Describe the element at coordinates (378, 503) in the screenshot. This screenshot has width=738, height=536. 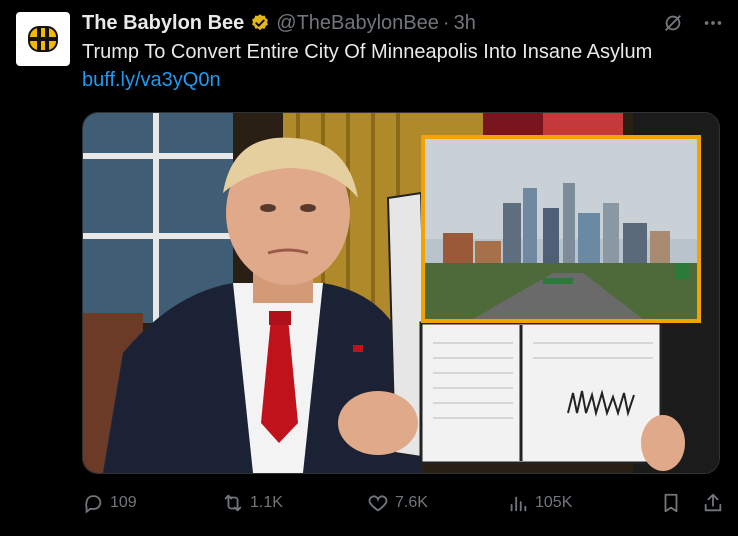
I see `heart-icon` at that location.